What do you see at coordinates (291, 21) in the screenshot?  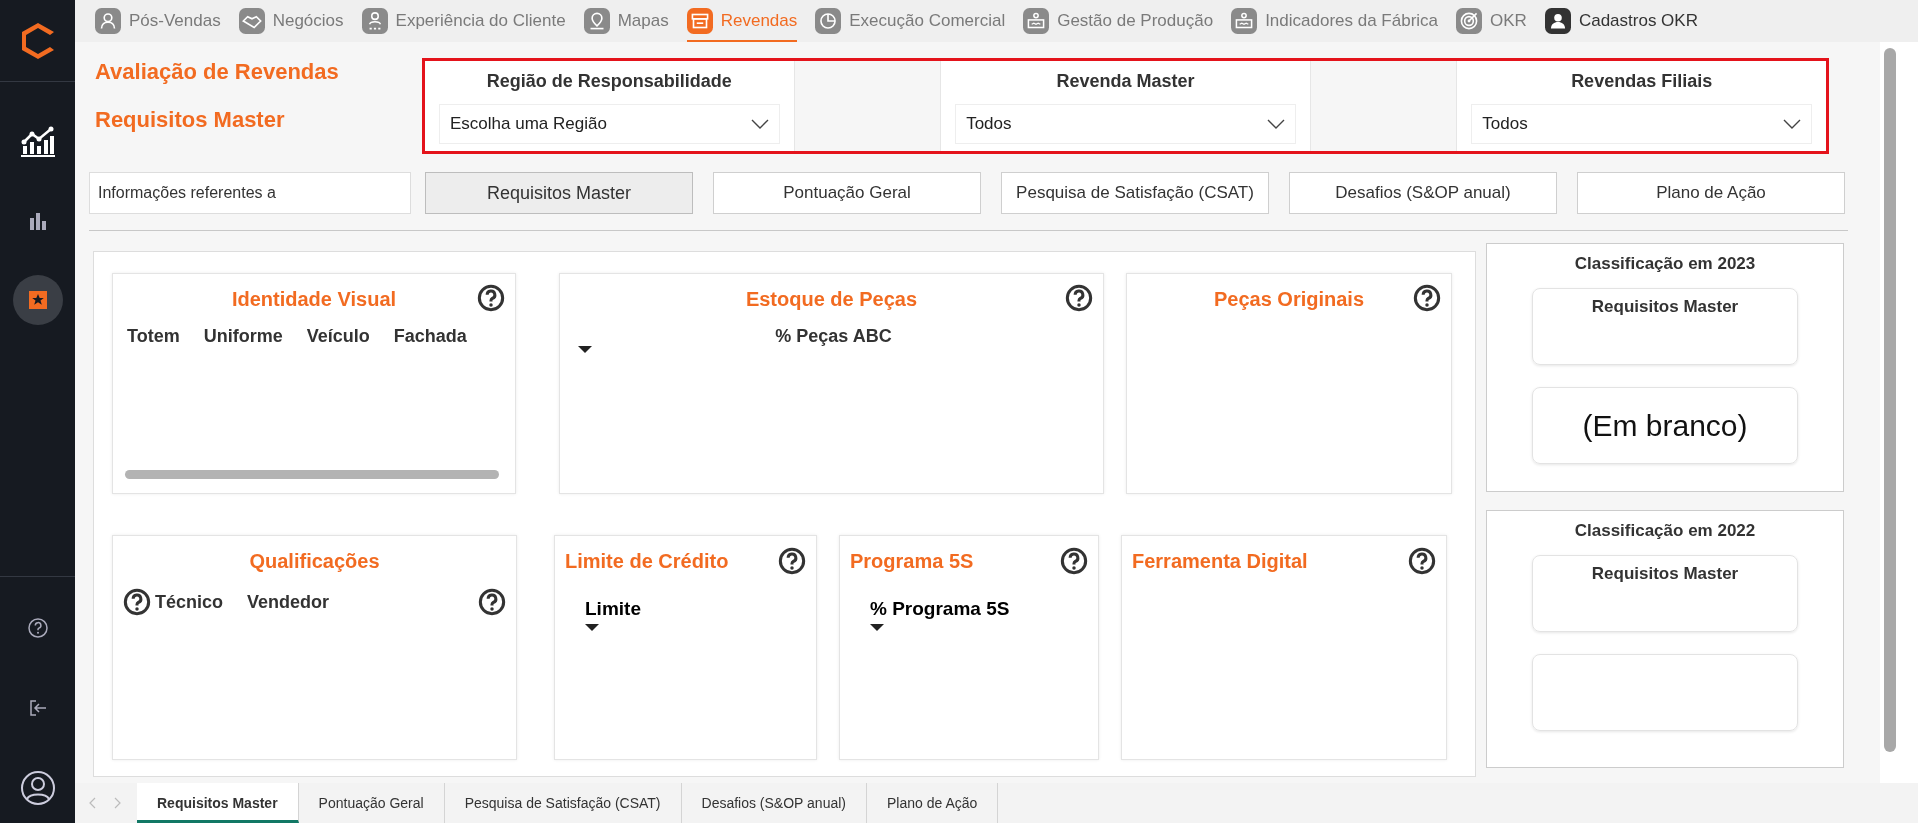 I see `nav-tab: Negócios` at bounding box center [291, 21].